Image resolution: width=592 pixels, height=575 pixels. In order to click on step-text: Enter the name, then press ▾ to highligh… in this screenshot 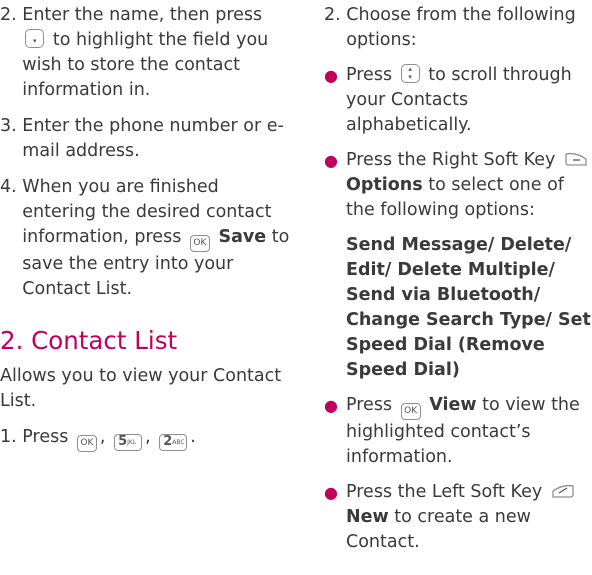, I will do `click(156, 53)`.